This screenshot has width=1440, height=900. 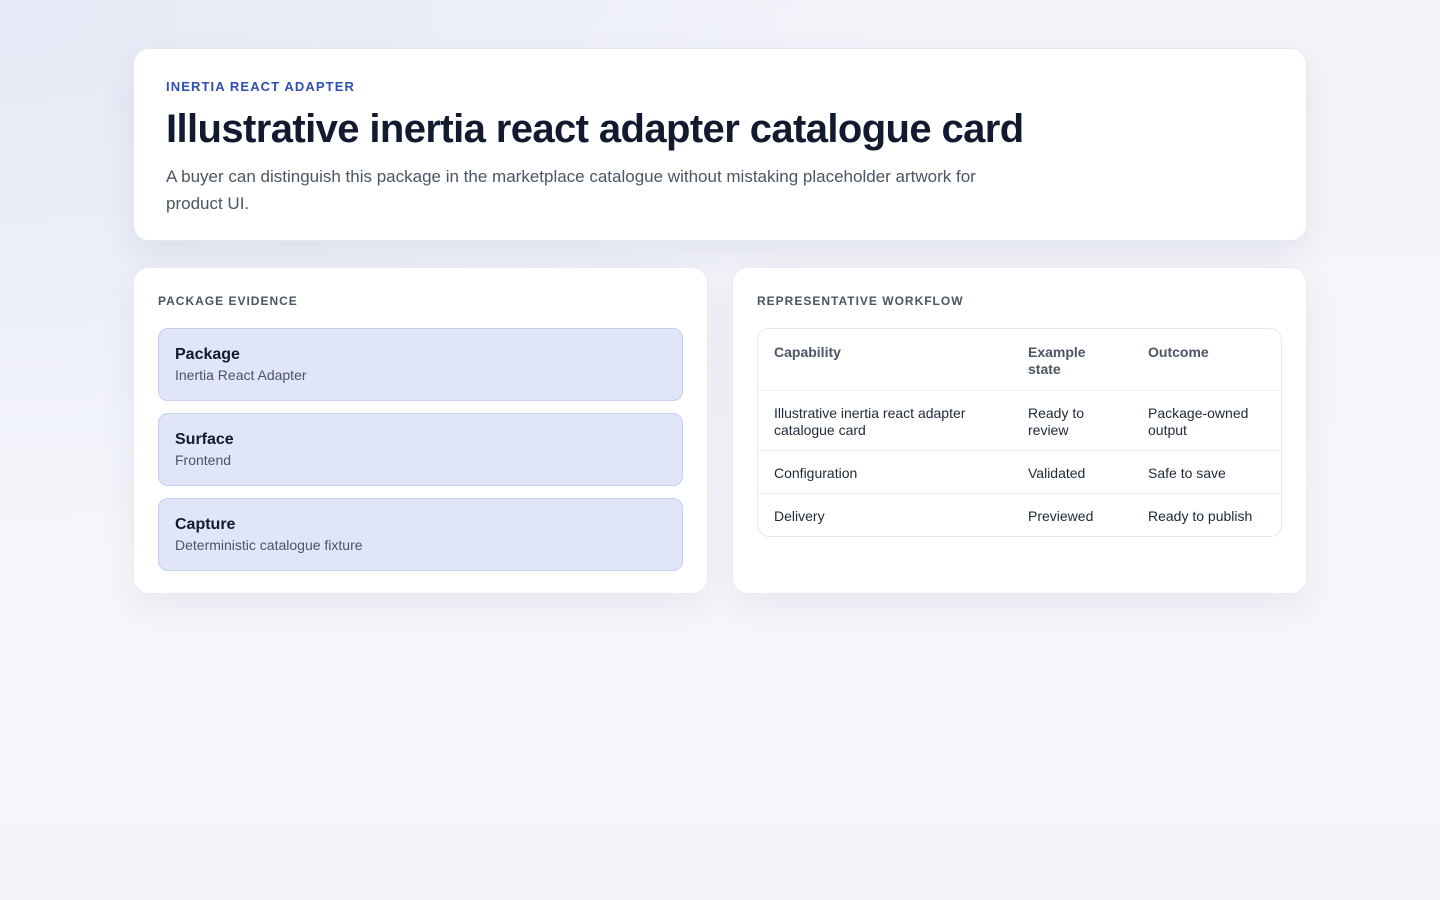 I want to click on table-cell: Validated, so click(x=1072, y=472).